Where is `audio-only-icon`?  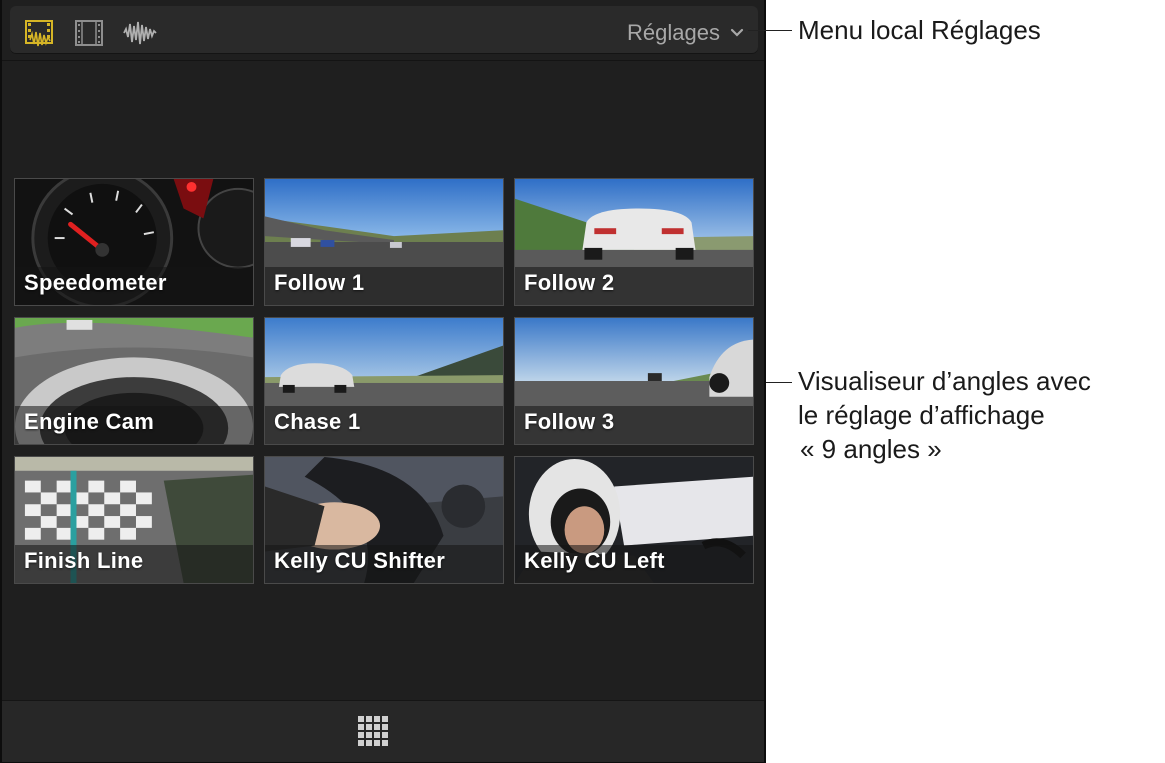 audio-only-icon is located at coordinates (140, 33).